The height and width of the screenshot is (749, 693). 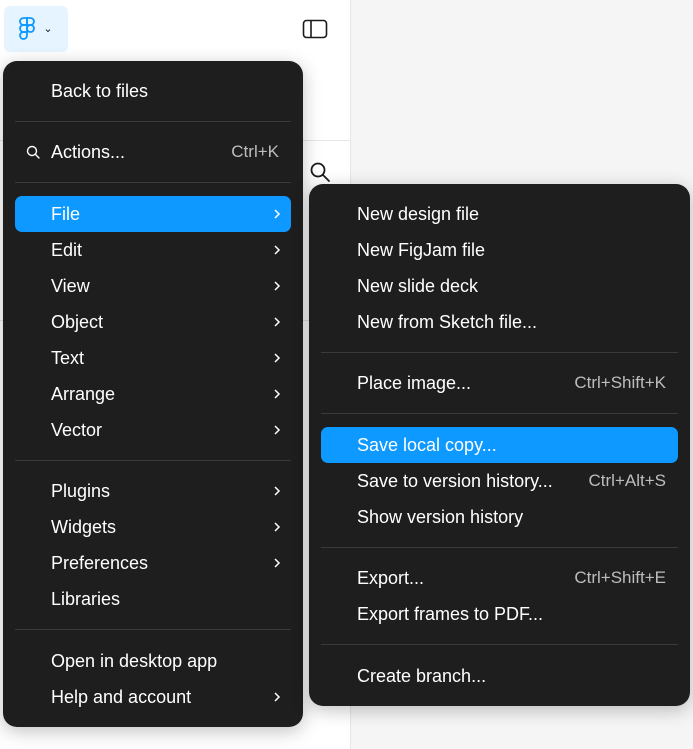 I want to click on actions-item: Actions... Ctrl+K, so click(x=153, y=152).